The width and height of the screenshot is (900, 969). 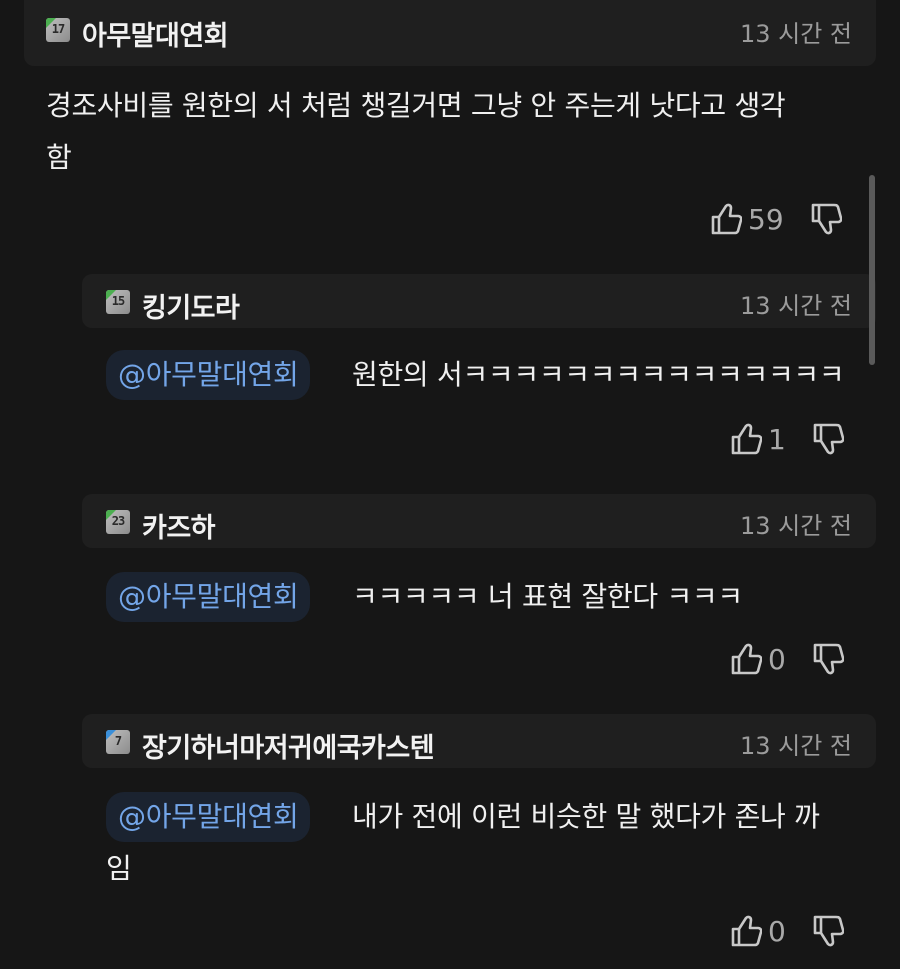 I want to click on vote-row: 1, so click(x=787, y=439).